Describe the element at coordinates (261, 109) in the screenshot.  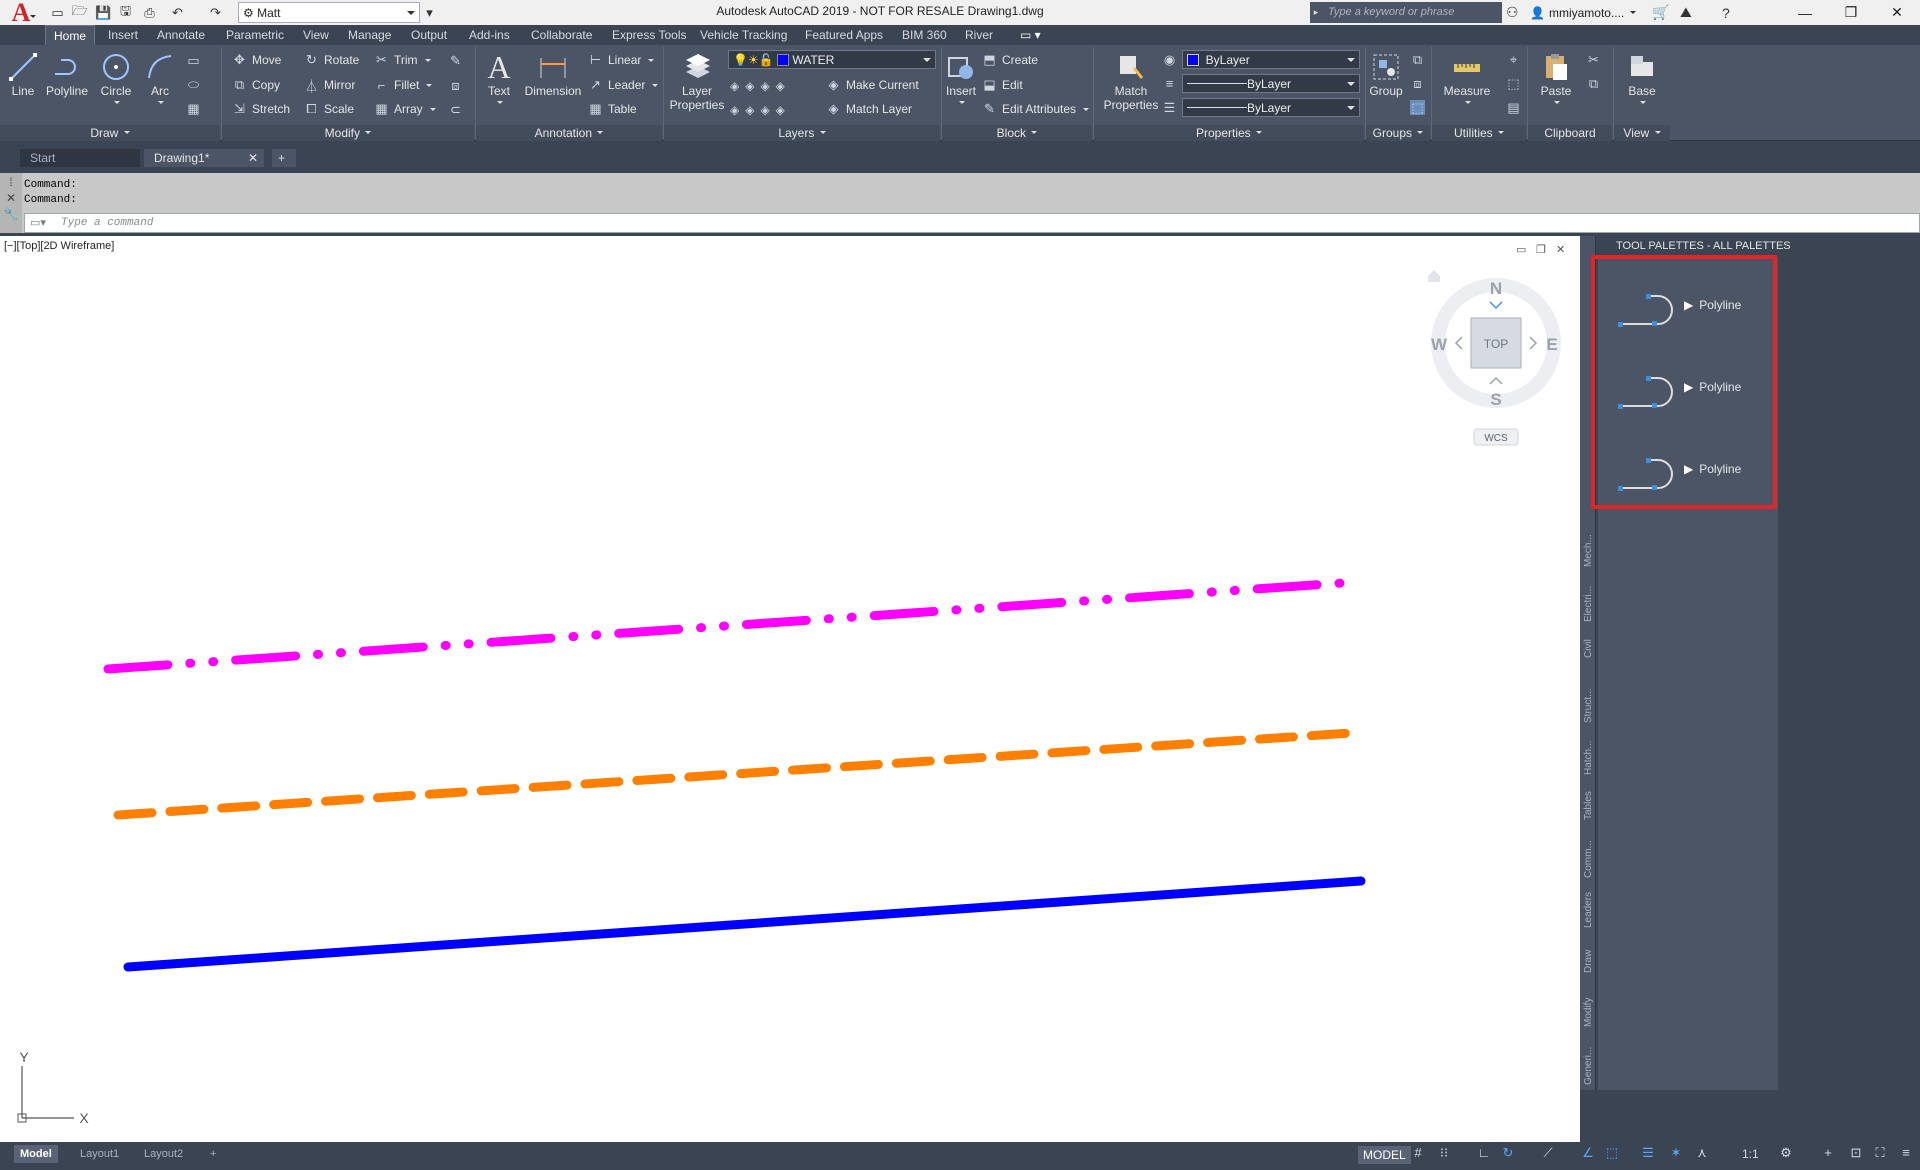
I see `stretch-button: ⇲ Stretch` at that location.